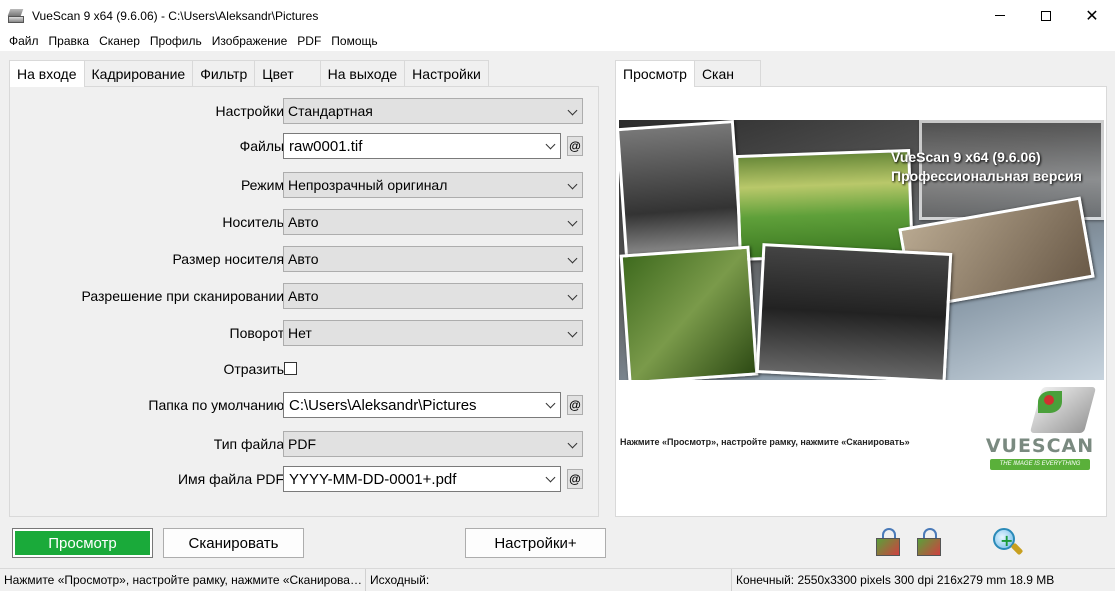  What do you see at coordinates (303, 296) in the screenshot?
I see `resolution-value: Авто` at bounding box center [303, 296].